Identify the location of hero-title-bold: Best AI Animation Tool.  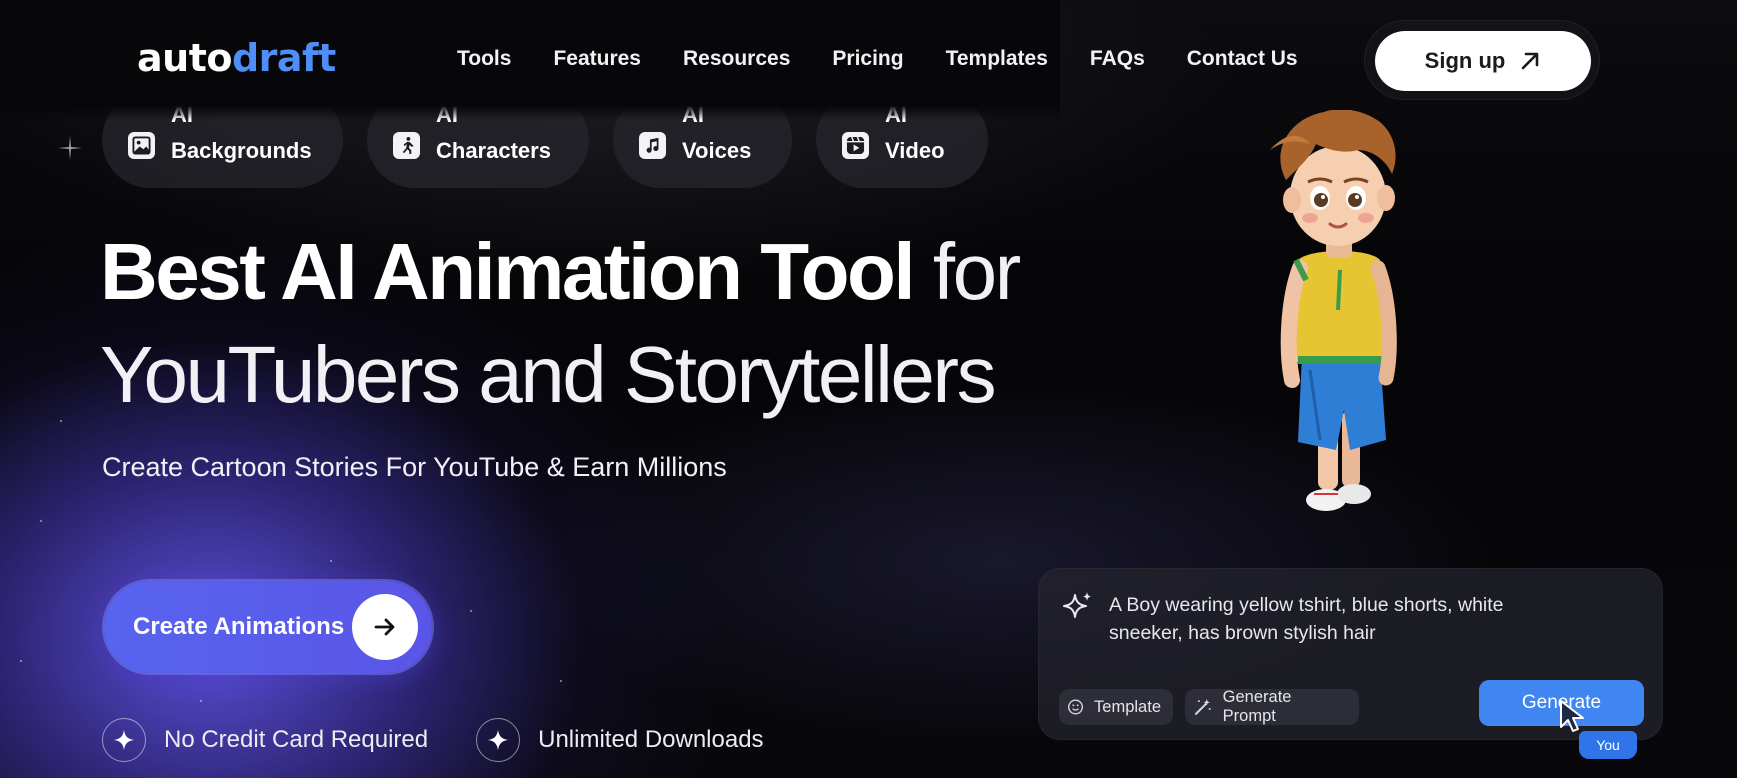
(508, 271).